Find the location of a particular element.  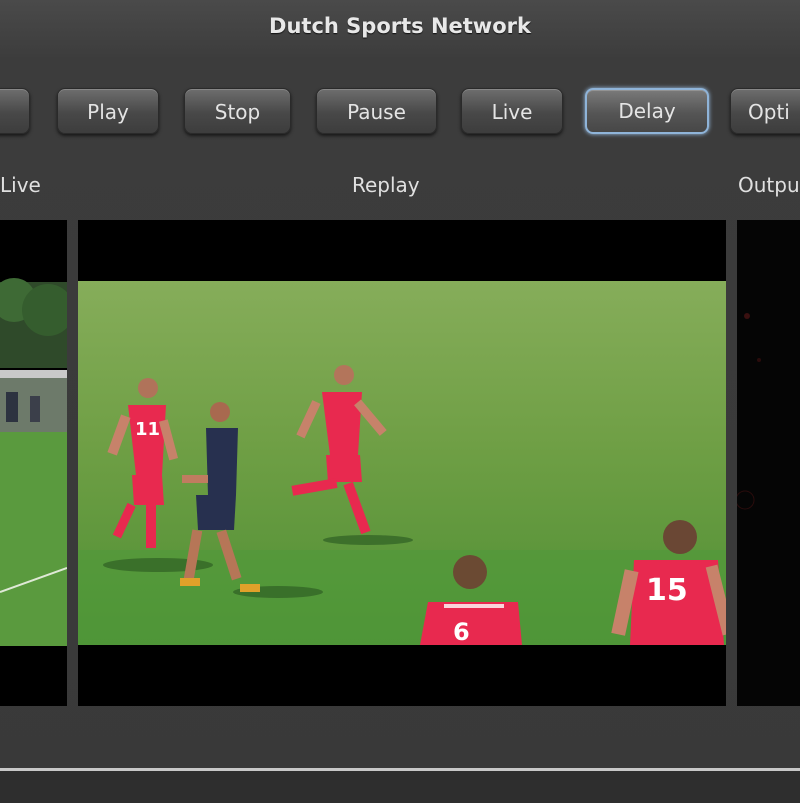

live-button: Live is located at coordinates (512, 111).